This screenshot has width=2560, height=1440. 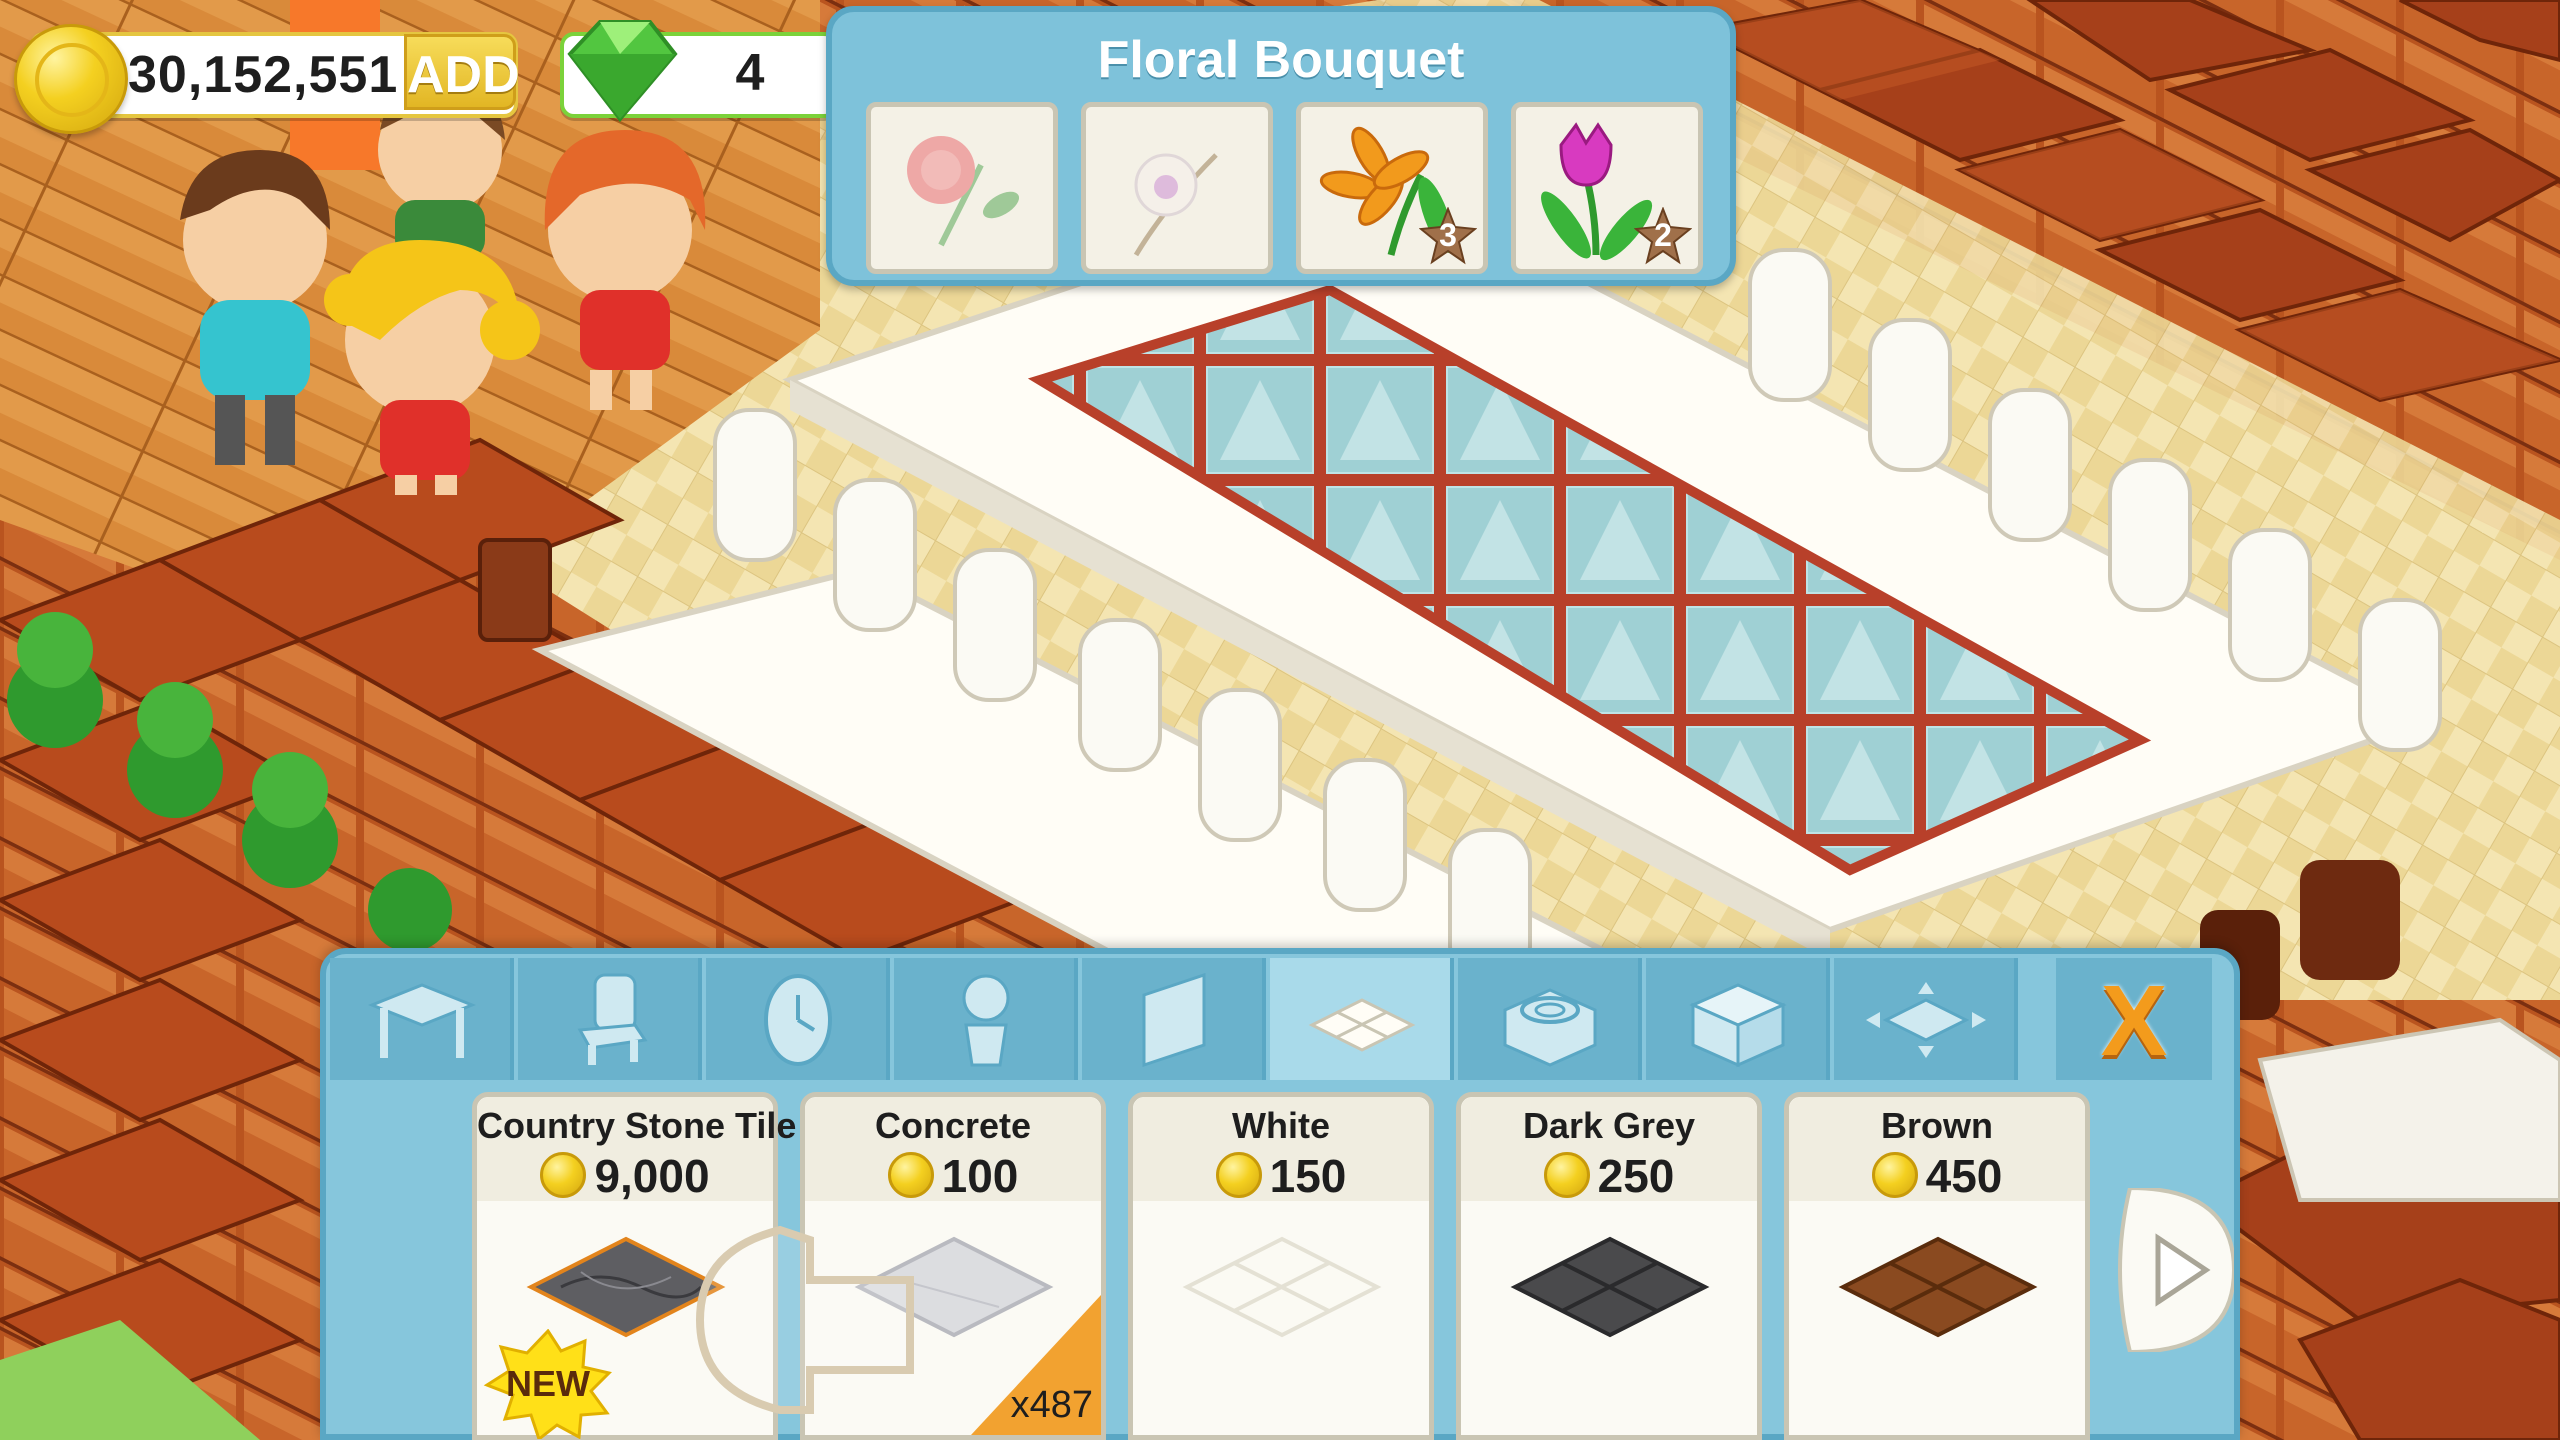 I want to click on tab-chairs, so click(x=610, y=1019).